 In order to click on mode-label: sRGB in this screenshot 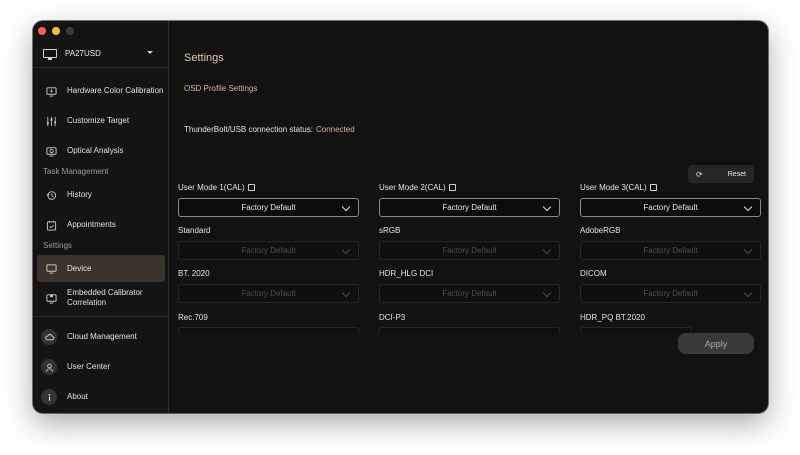, I will do `click(390, 230)`.